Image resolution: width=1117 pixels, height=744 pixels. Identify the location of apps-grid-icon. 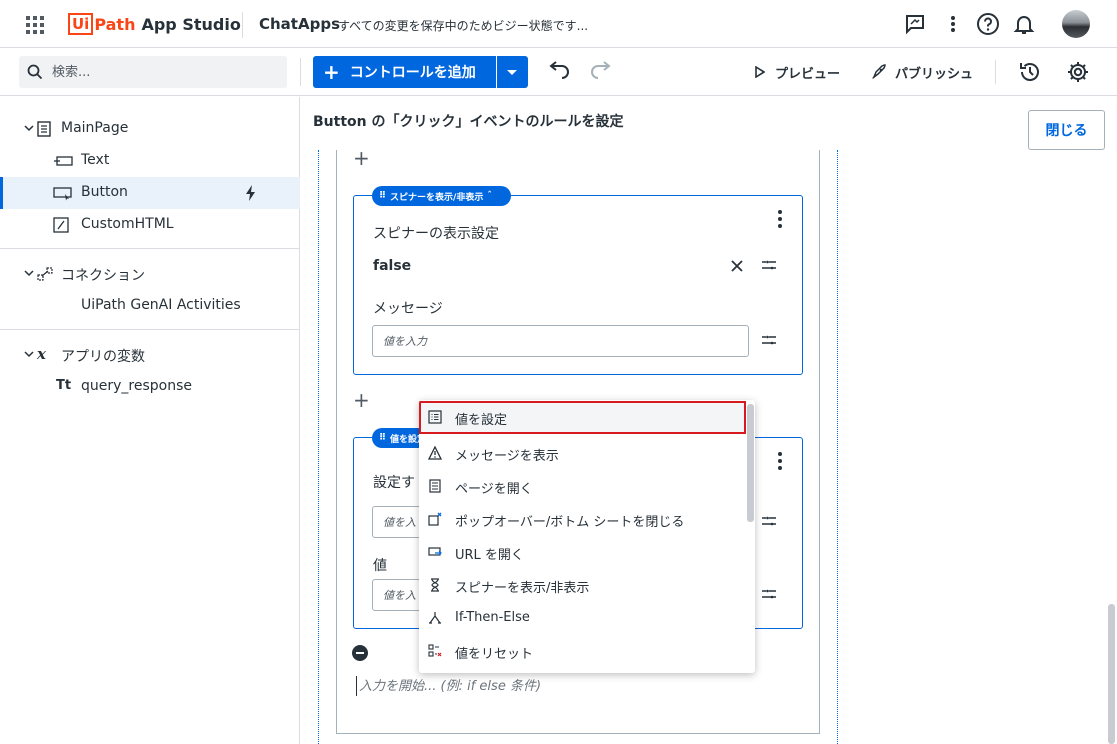
(35, 25).